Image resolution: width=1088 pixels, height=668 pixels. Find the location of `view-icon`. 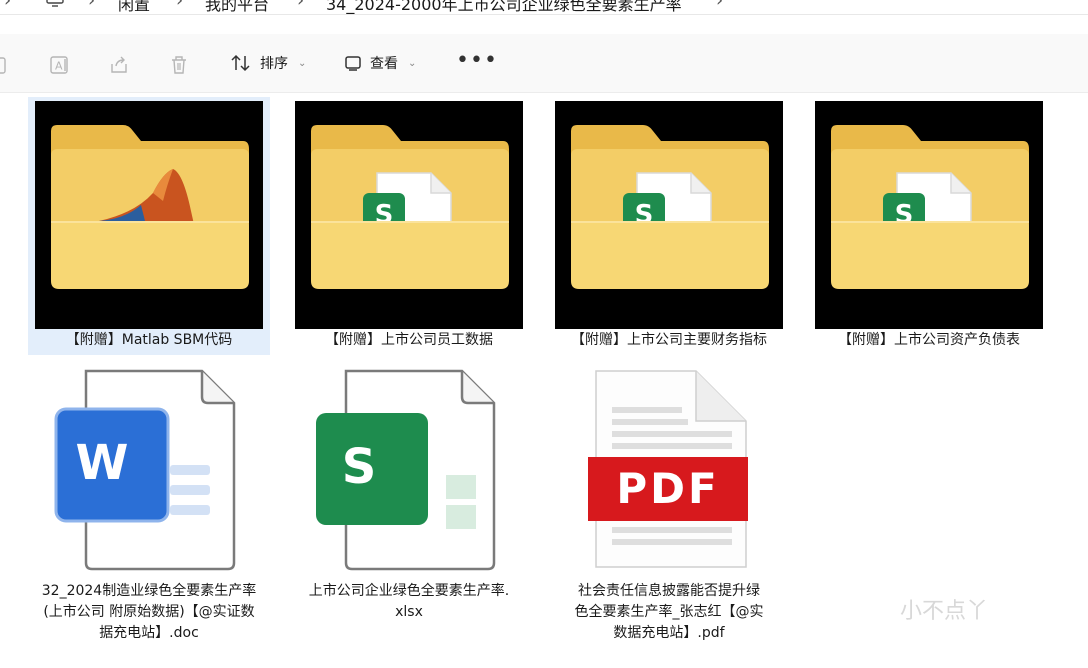

view-icon is located at coordinates (353, 63).